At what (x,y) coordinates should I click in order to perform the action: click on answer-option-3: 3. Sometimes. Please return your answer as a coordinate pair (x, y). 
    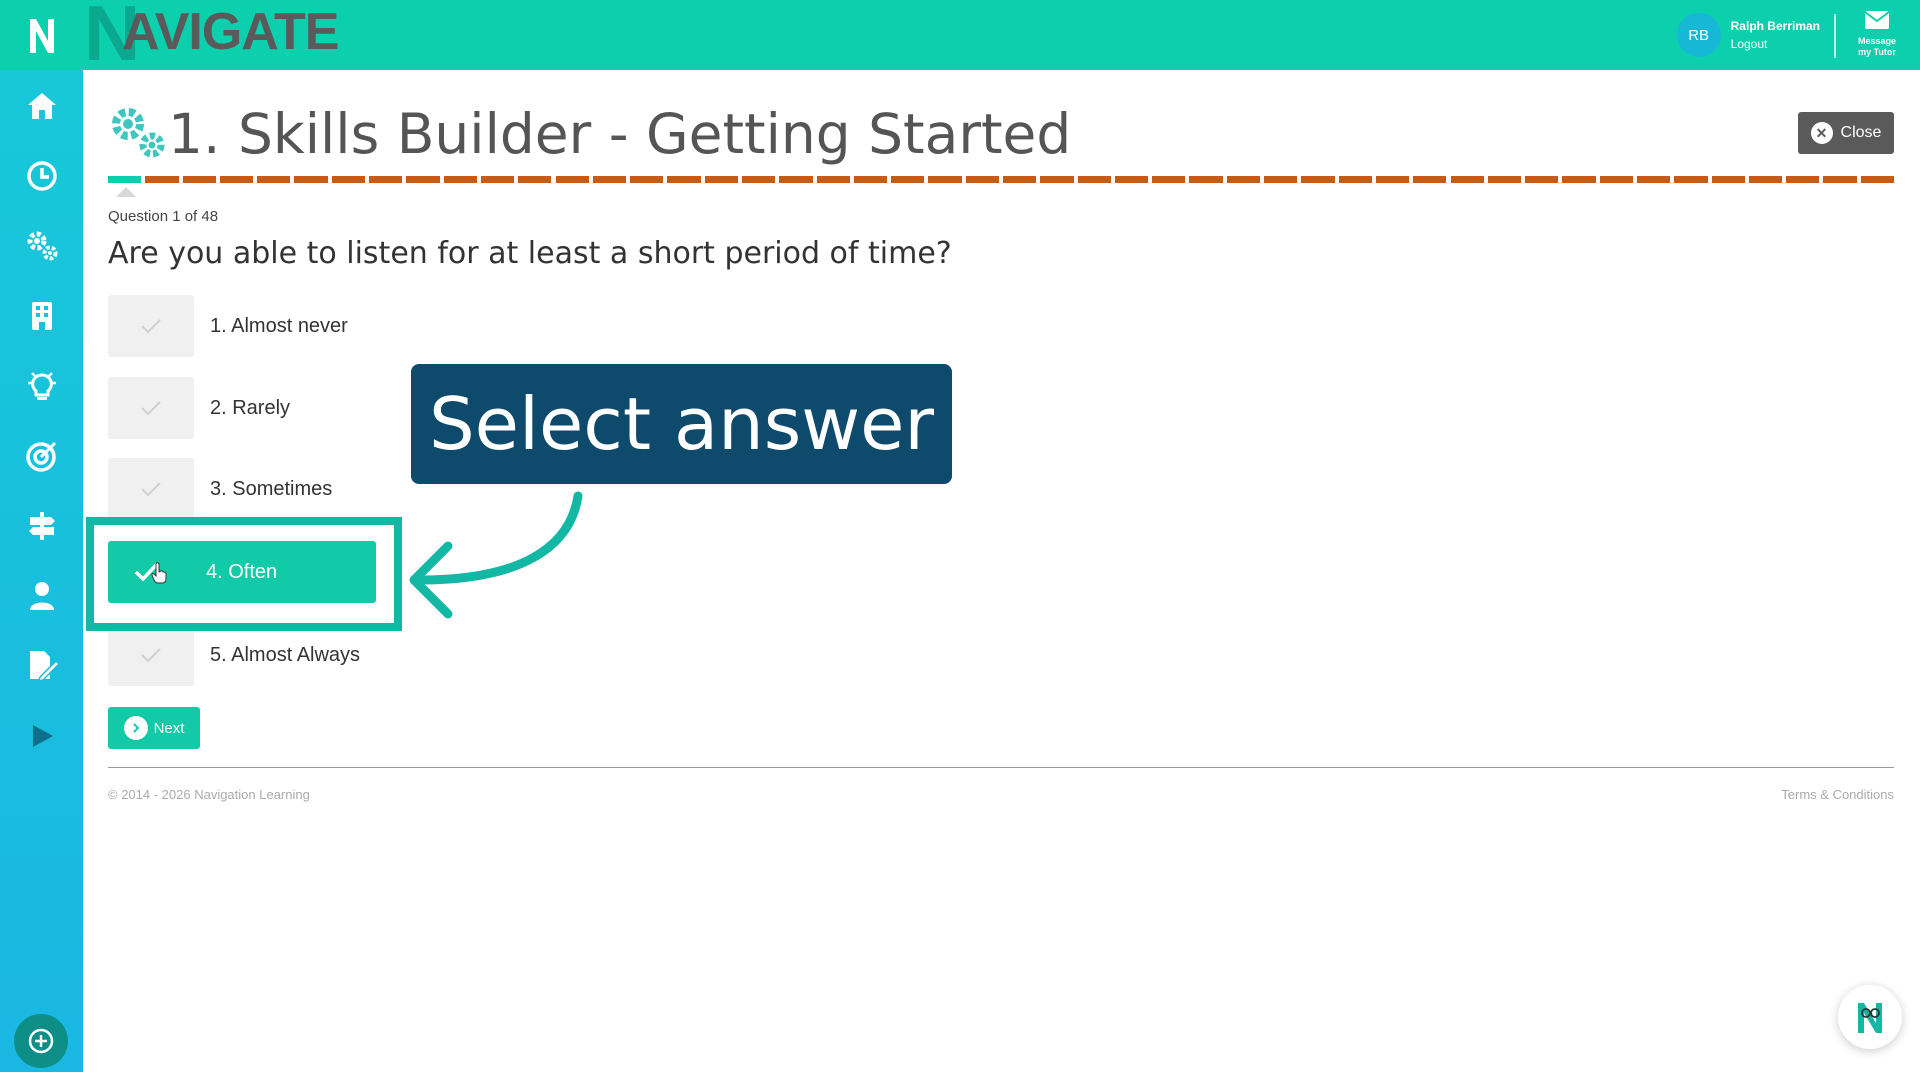
    Looking at the image, I should click on (220, 489).